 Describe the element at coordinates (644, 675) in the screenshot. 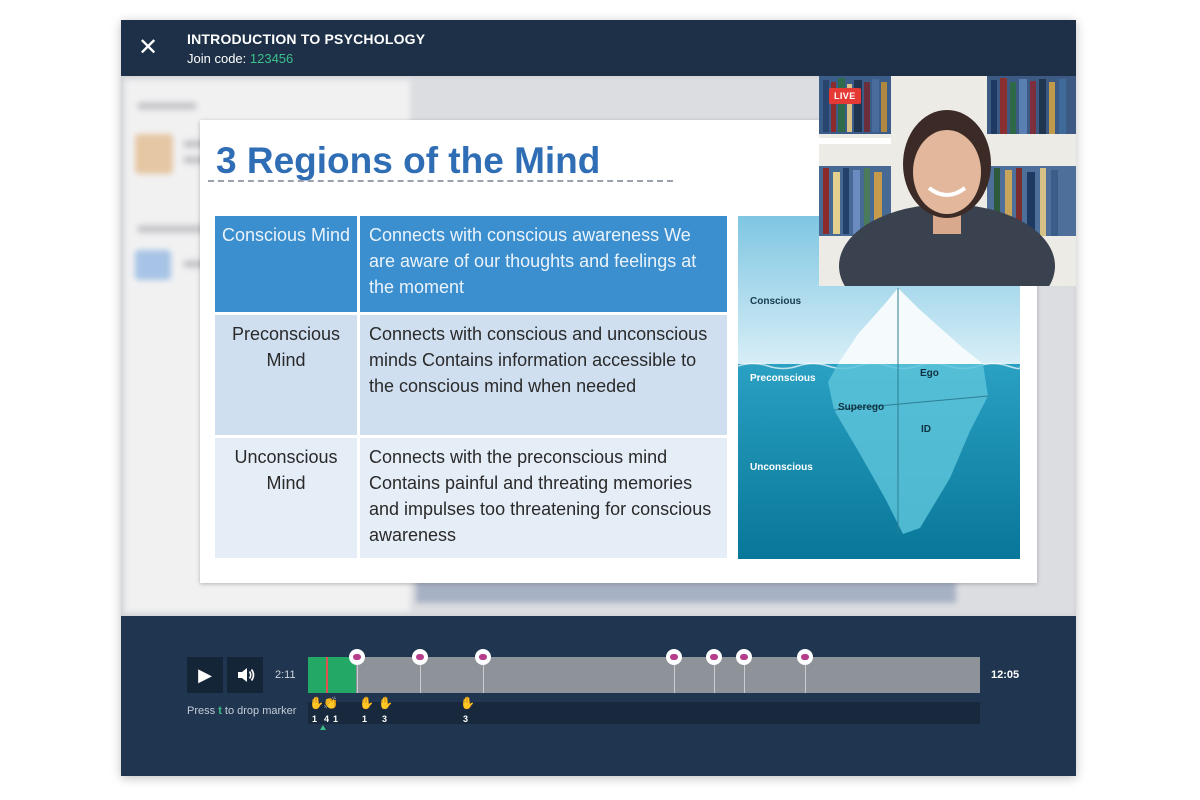

I see `timeline-scrubber` at that location.